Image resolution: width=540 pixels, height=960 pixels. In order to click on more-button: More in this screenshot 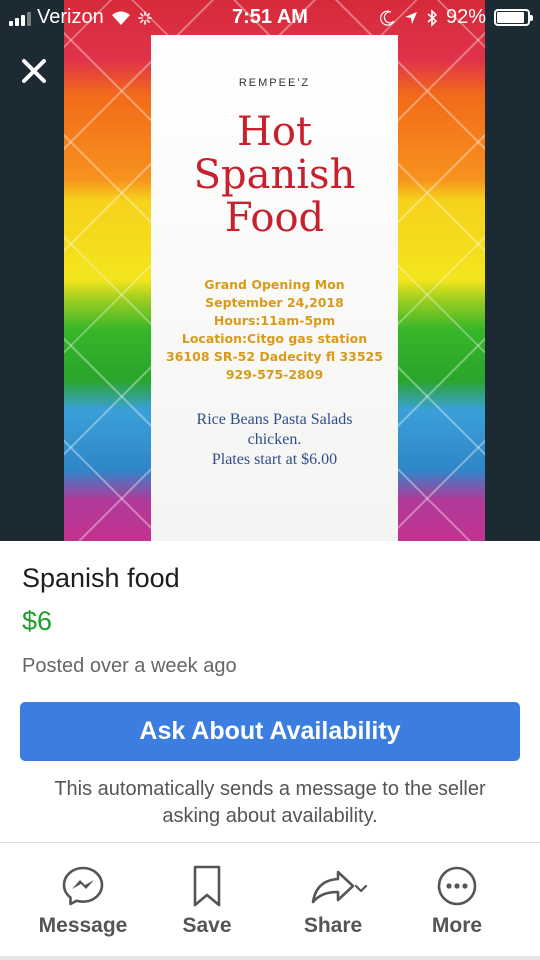, I will do `click(457, 899)`.